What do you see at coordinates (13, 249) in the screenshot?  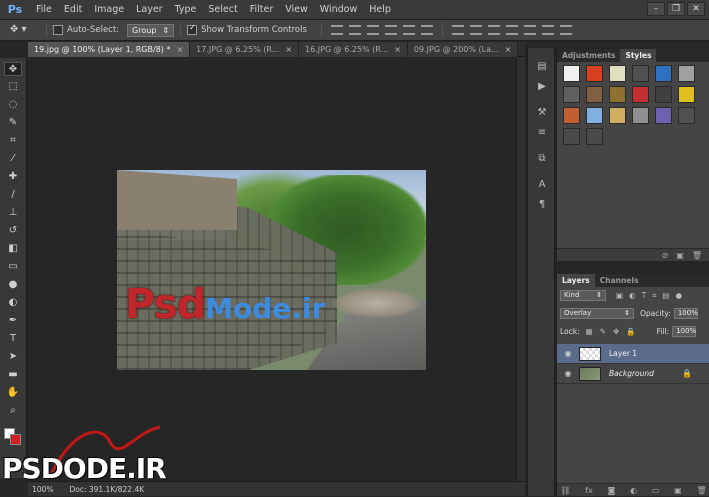 I see `eraser-tool-icon: ◧` at bounding box center [13, 249].